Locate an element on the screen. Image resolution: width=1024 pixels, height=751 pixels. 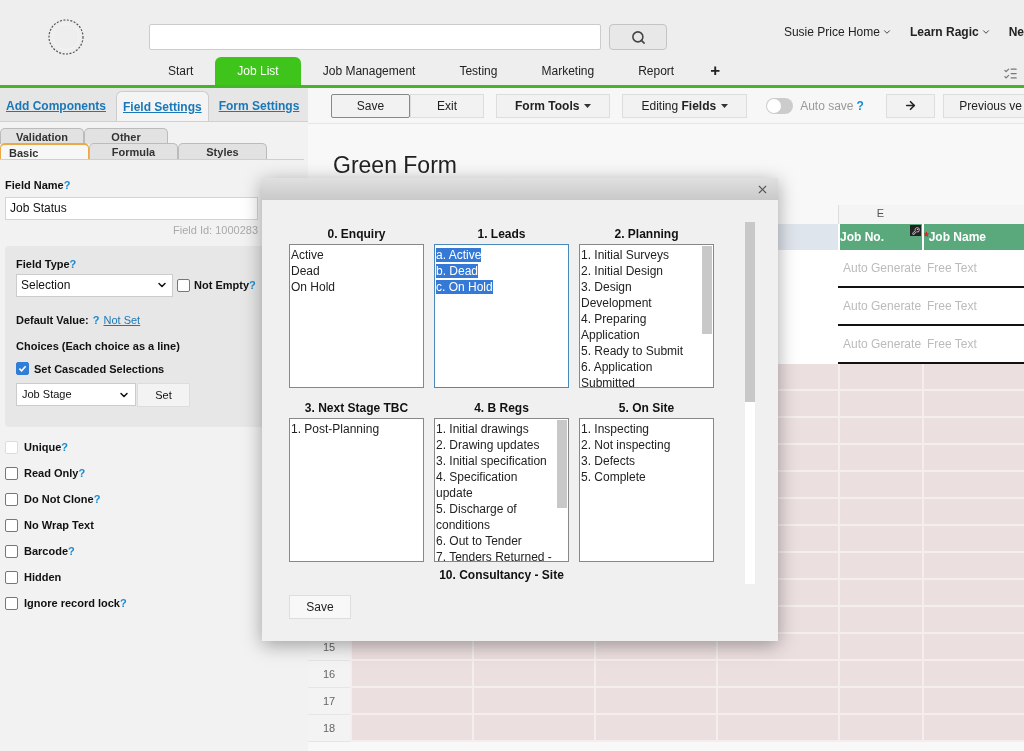
search-field is located at coordinates (375, 37).